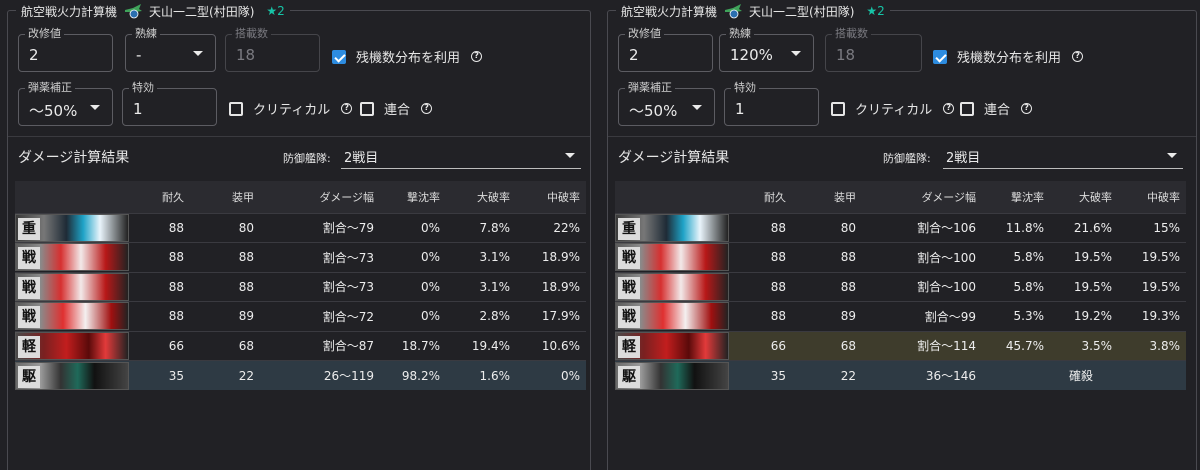 This screenshot has height=470, width=1200. What do you see at coordinates (1152, 257) in the screenshot?
I see `moderate-damage-rate-cell: 19.5%` at bounding box center [1152, 257].